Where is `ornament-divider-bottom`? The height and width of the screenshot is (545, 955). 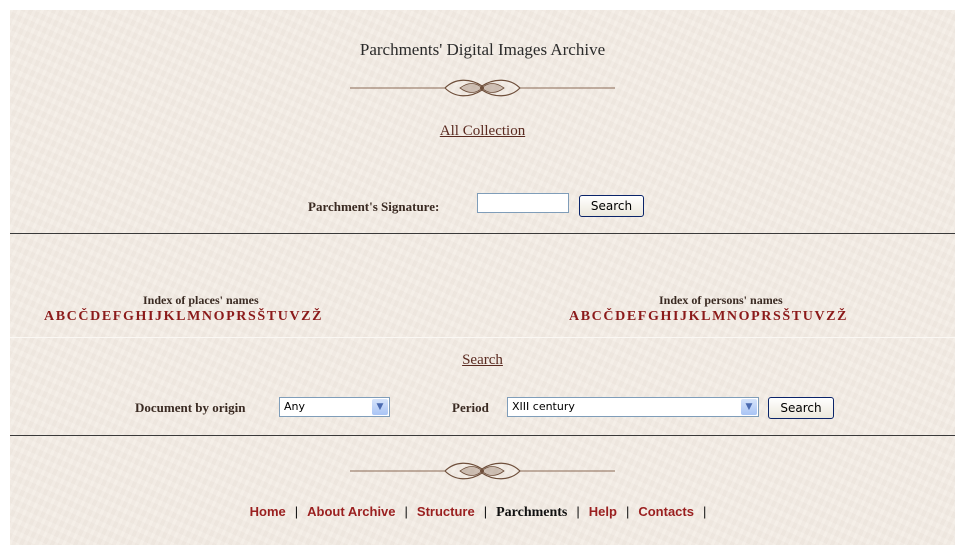 ornament-divider-bottom is located at coordinates (482, 471).